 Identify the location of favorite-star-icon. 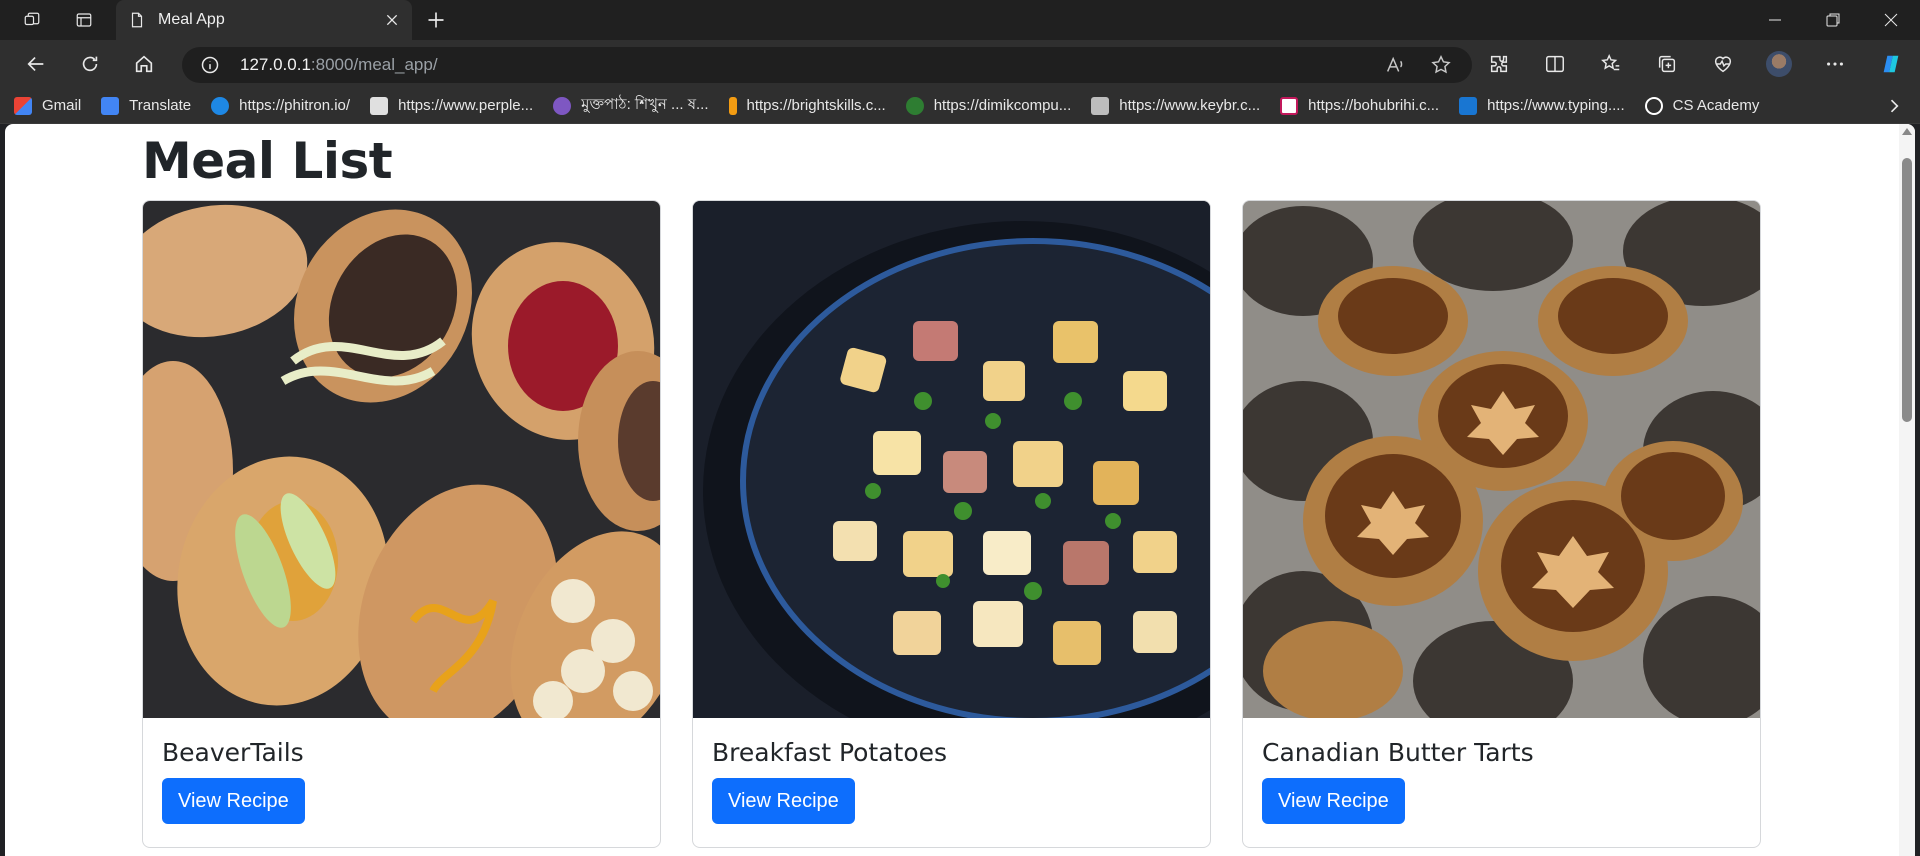
(1441, 65).